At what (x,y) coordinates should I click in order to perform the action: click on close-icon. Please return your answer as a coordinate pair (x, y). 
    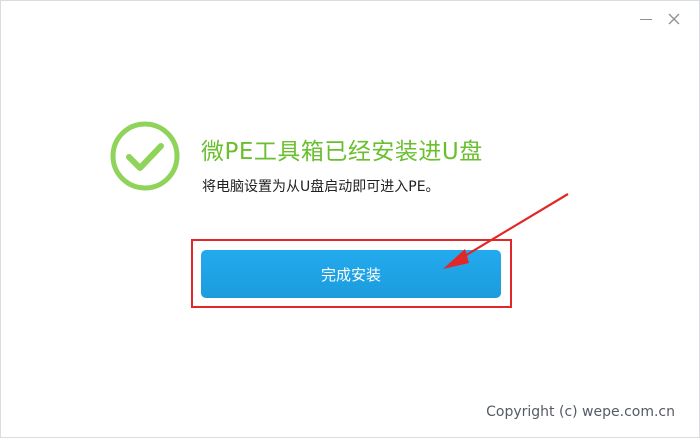
    Looking at the image, I should click on (674, 19).